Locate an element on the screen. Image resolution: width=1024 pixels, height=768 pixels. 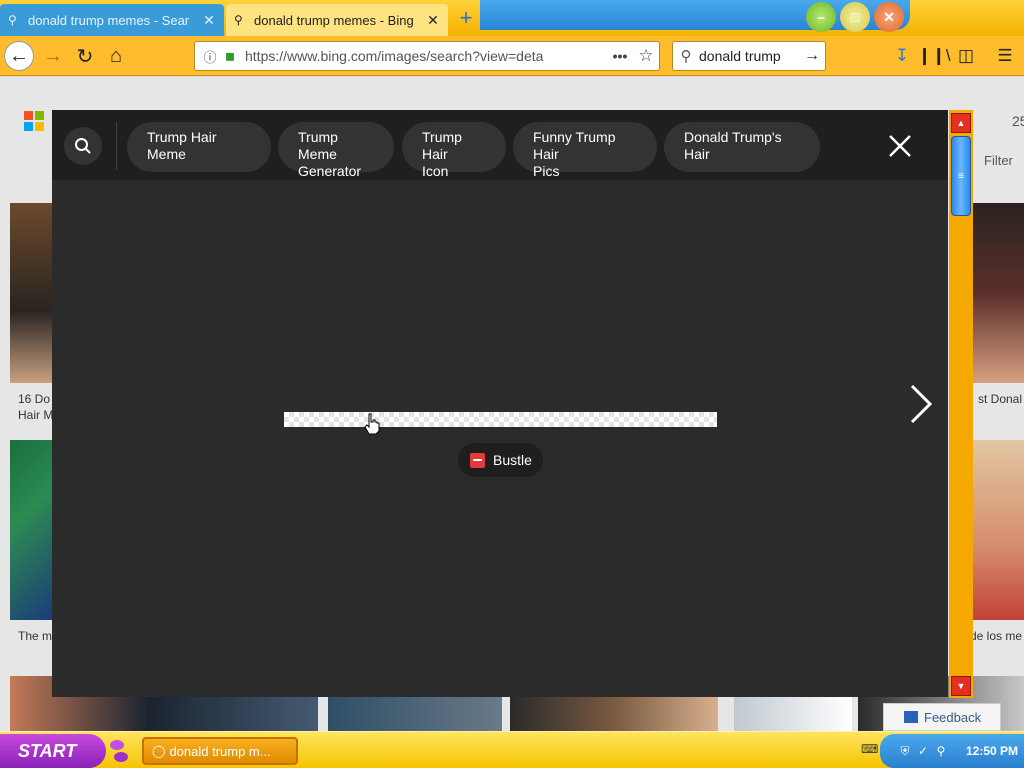
page-actions-button: ••• is located at coordinates (620, 56).